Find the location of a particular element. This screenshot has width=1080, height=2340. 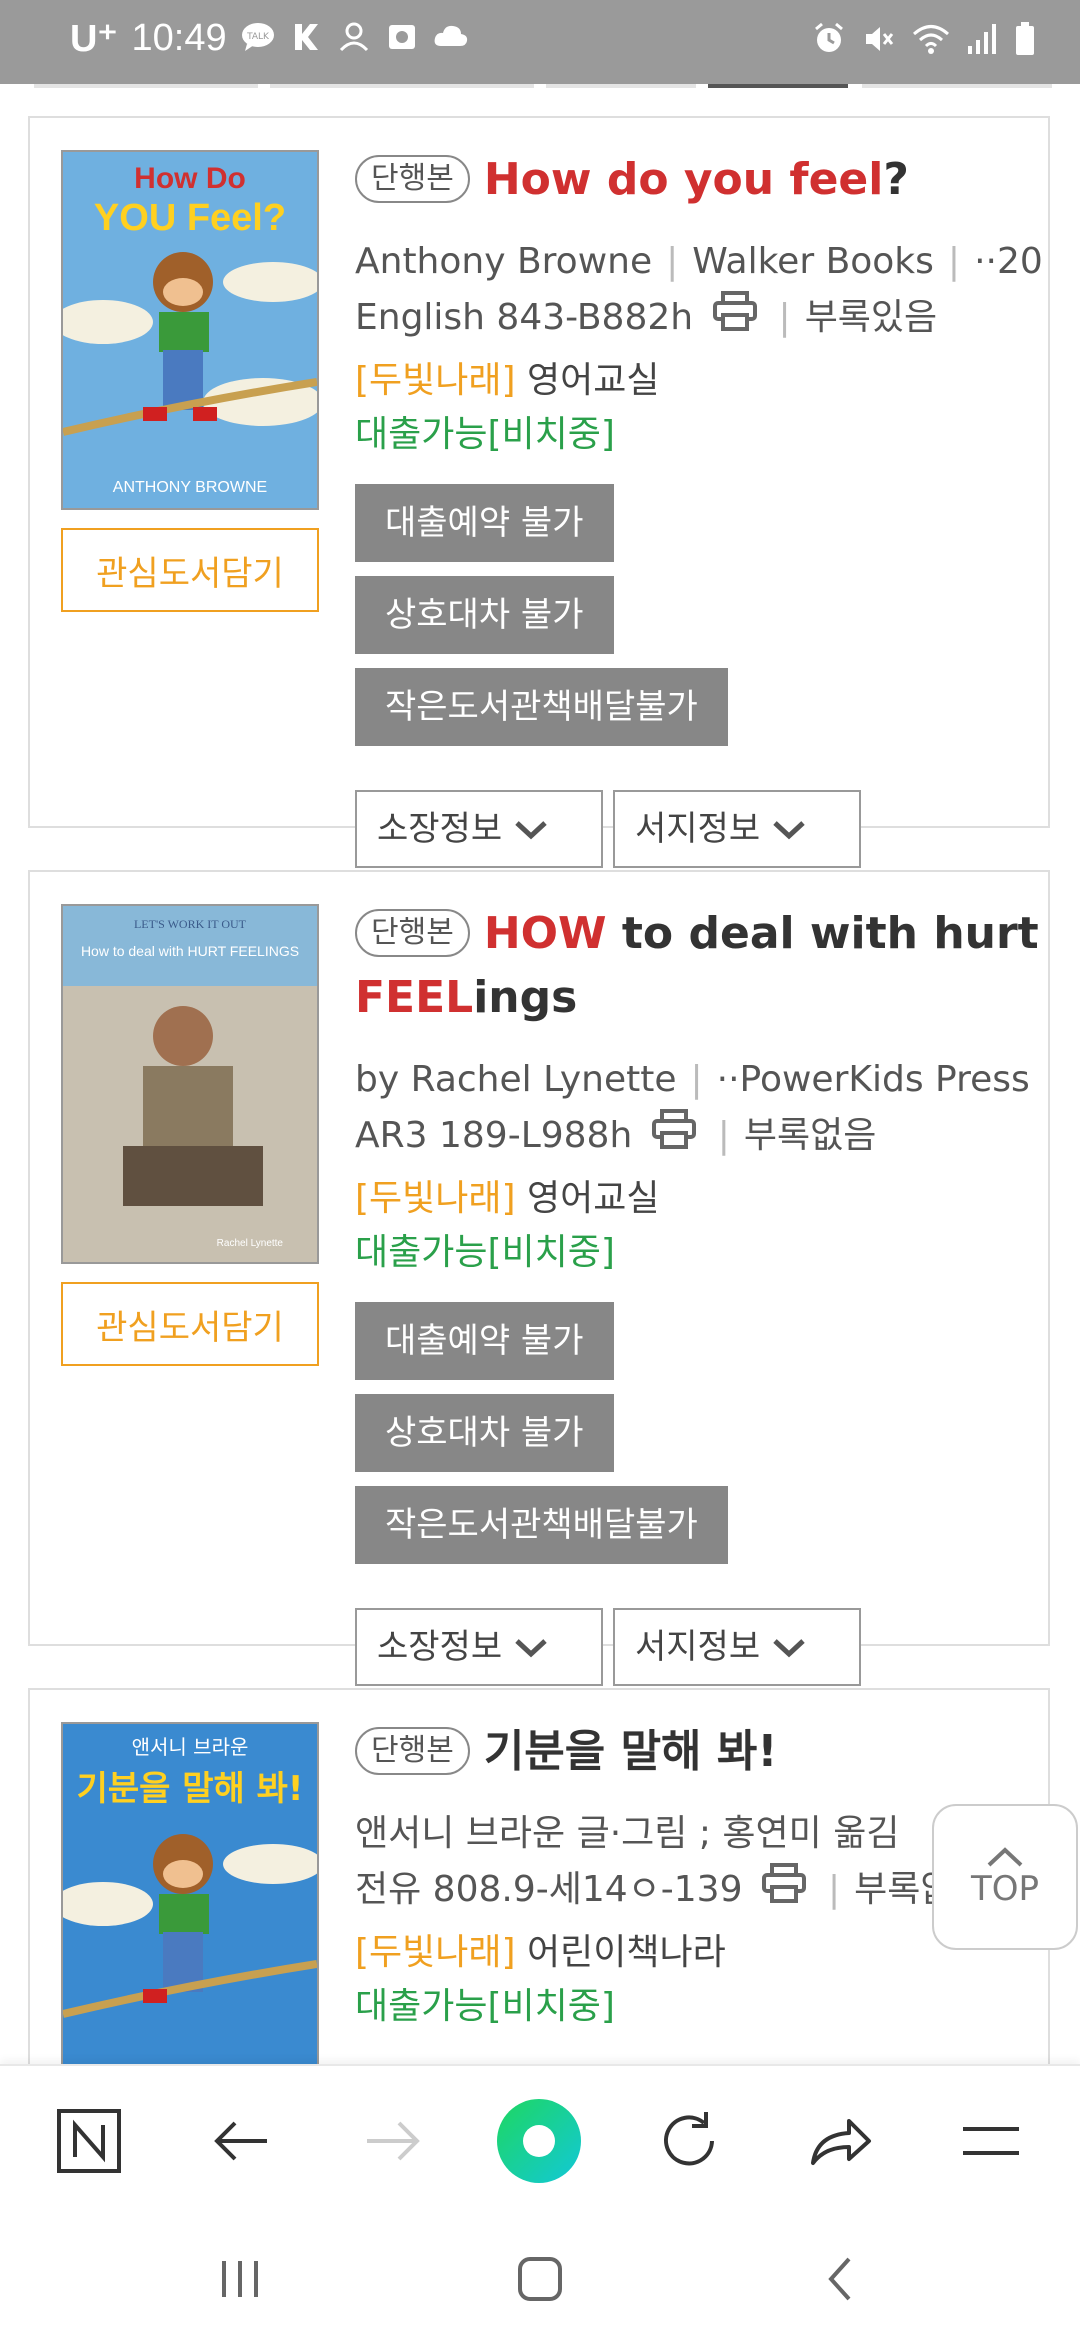

title-part: ? is located at coordinates (896, 179).